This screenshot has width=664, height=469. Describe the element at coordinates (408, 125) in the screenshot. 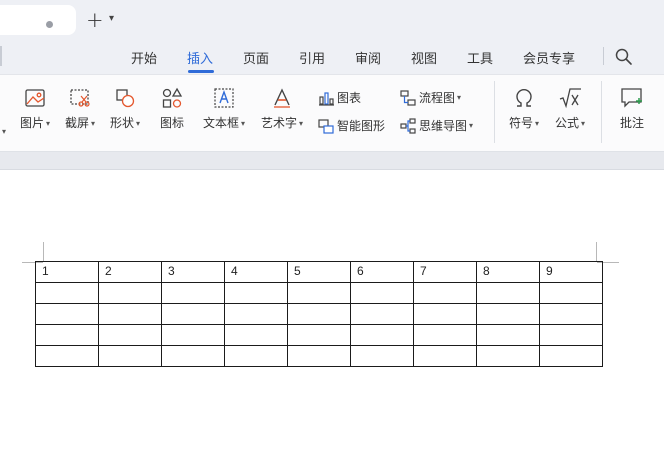

I see `mindmap-icon` at that location.